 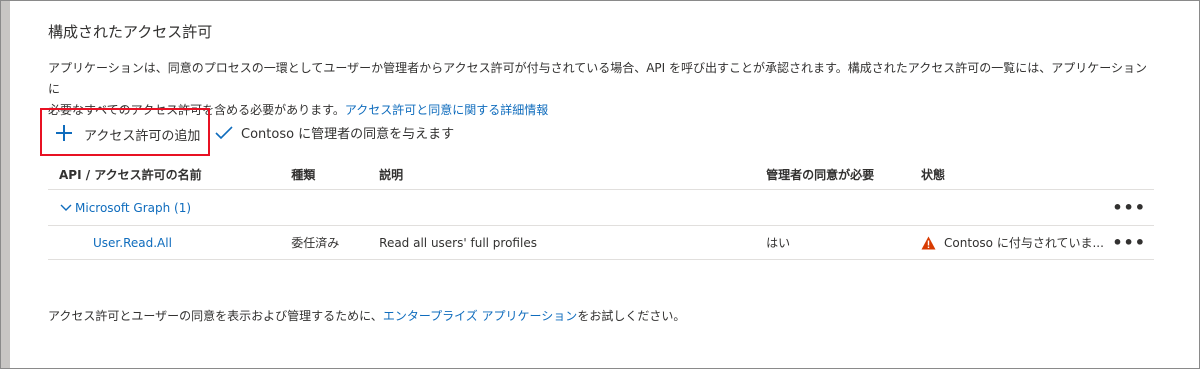 I want to click on grant-admin-consent-button: Contoso に管理者の同意を与えます, so click(x=334, y=132).